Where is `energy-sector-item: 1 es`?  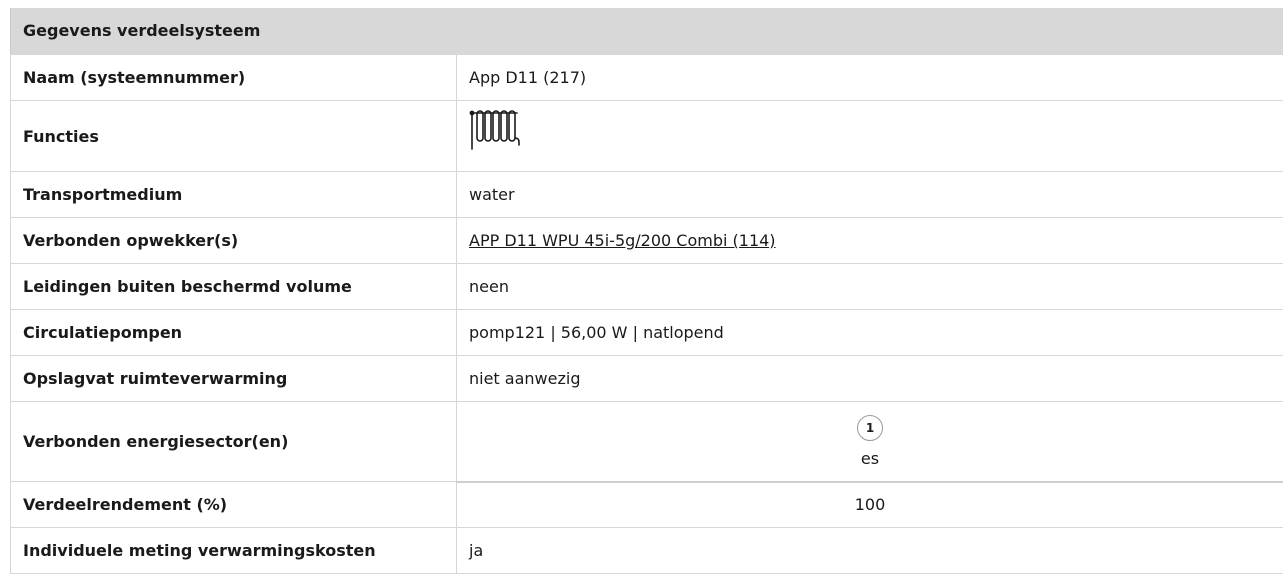
energy-sector-item: 1 es is located at coordinates (870, 441).